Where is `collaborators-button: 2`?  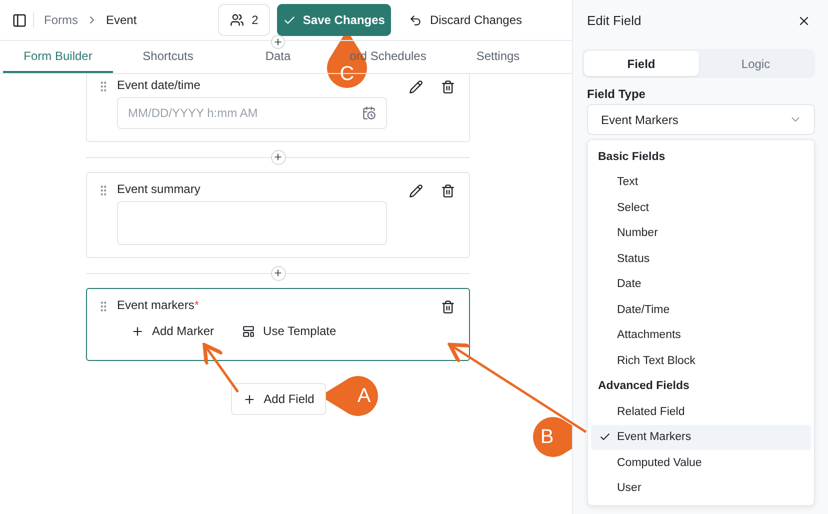 collaborators-button: 2 is located at coordinates (244, 20).